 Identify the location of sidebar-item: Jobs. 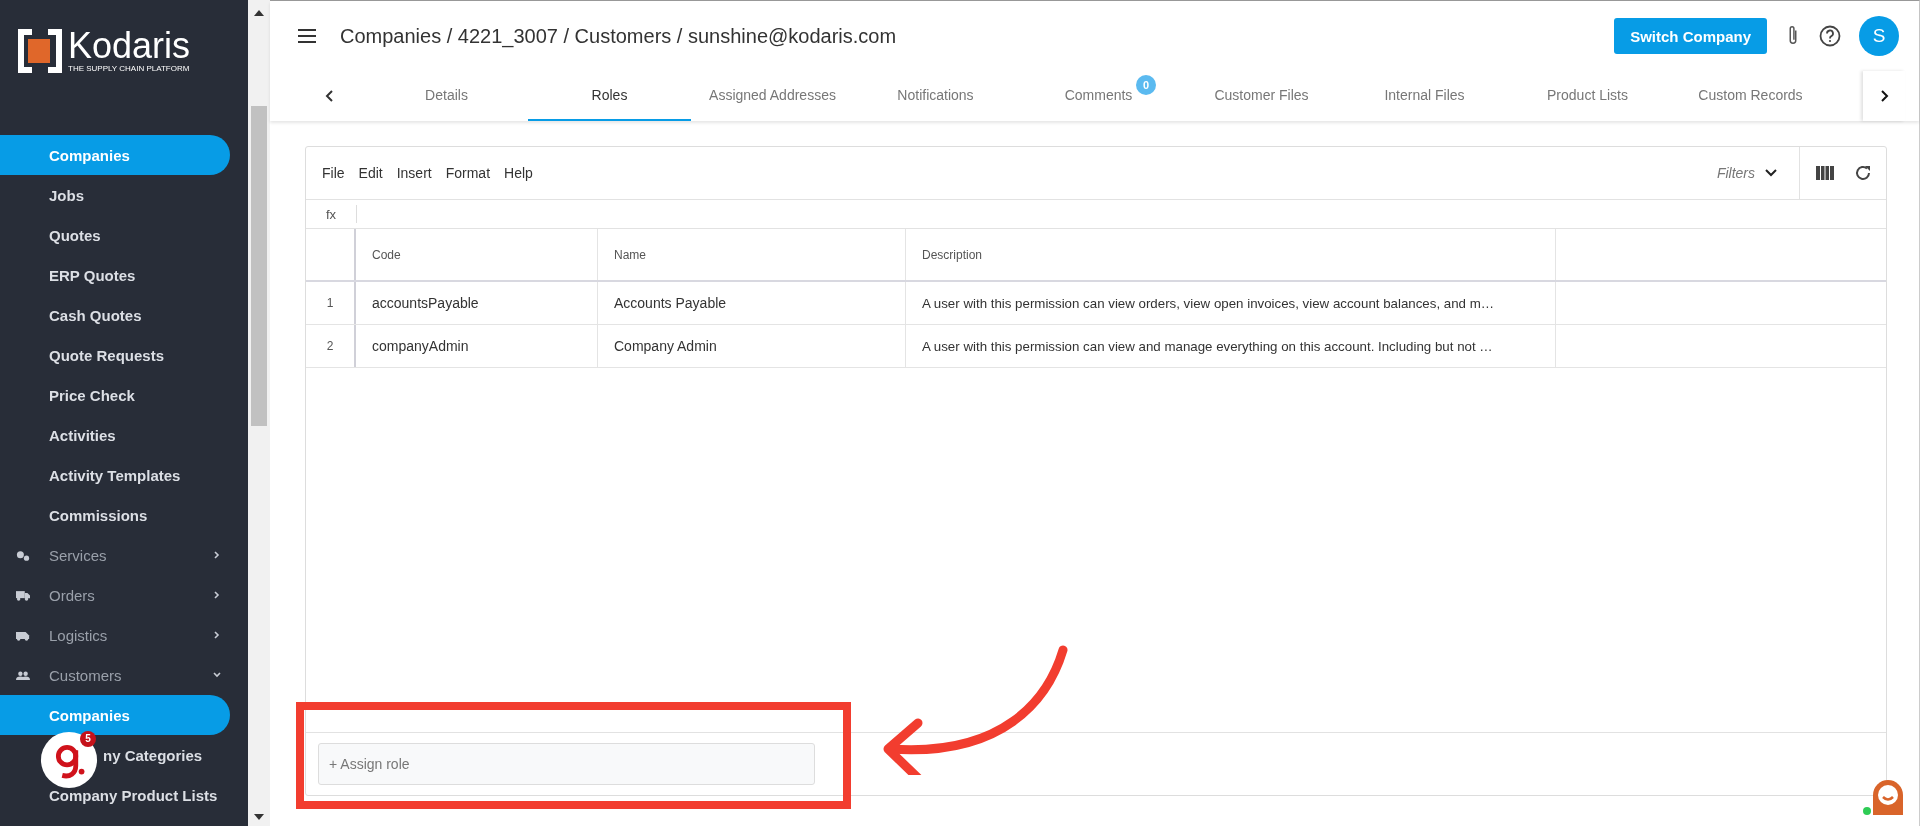
(115, 195).